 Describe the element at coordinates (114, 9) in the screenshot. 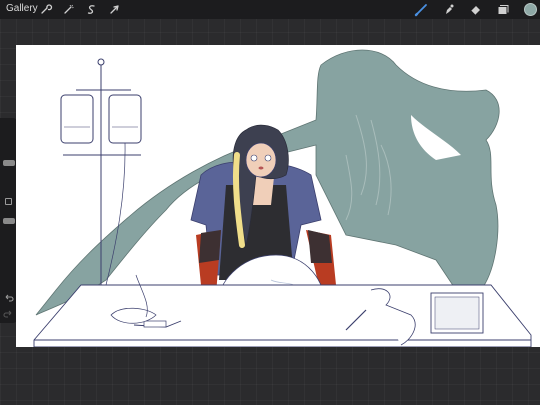

I see `arrow-cursor-icon` at that location.